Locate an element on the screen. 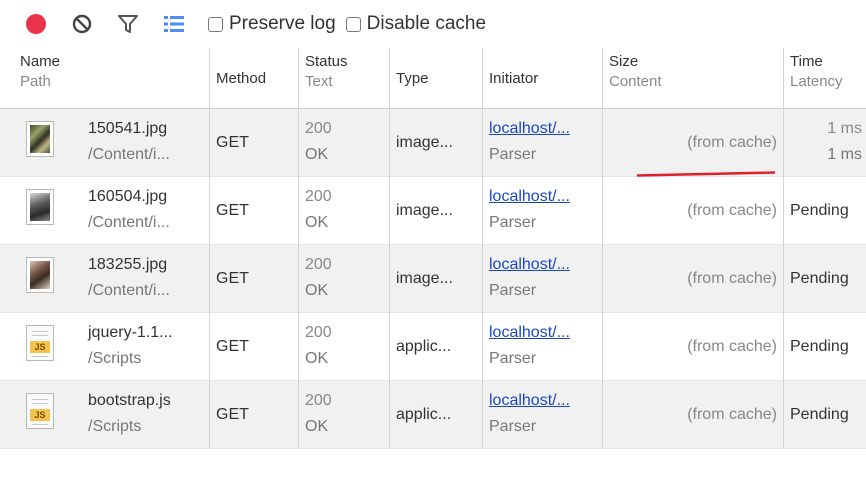 The height and width of the screenshot is (480, 866). column-subtitle: Content is located at coordinates (635, 81).